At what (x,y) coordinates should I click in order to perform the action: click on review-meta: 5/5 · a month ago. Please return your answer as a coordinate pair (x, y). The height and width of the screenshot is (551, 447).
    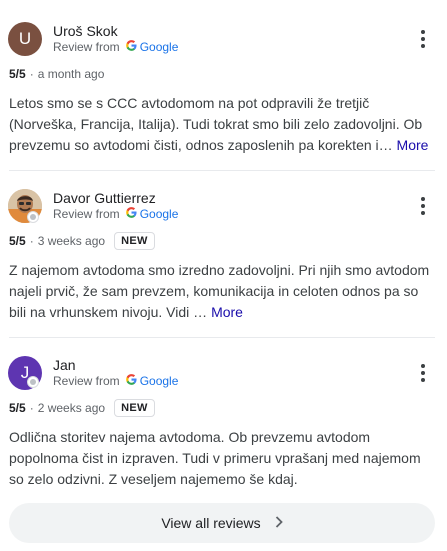
    Looking at the image, I should click on (56, 74).